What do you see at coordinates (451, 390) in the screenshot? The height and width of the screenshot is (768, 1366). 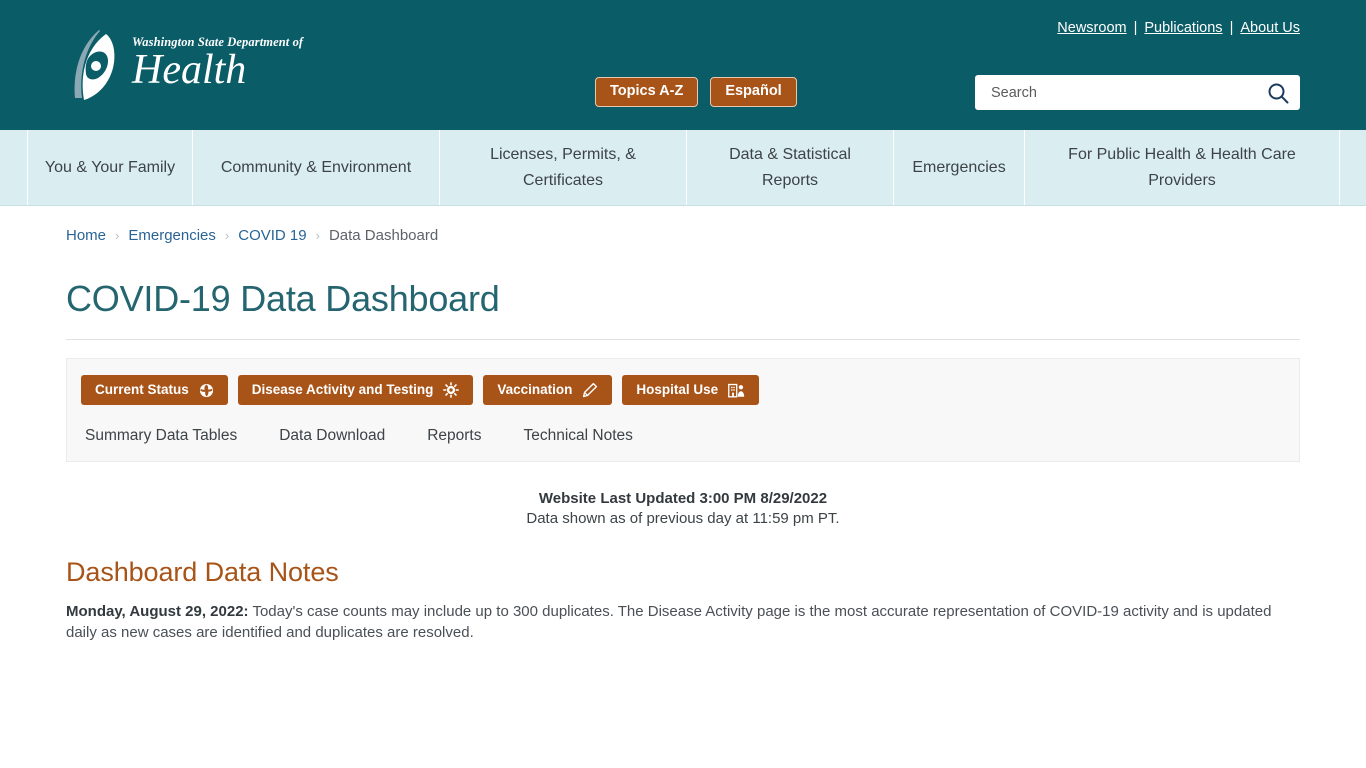 I see `virus-icon` at bounding box center [451, 390].